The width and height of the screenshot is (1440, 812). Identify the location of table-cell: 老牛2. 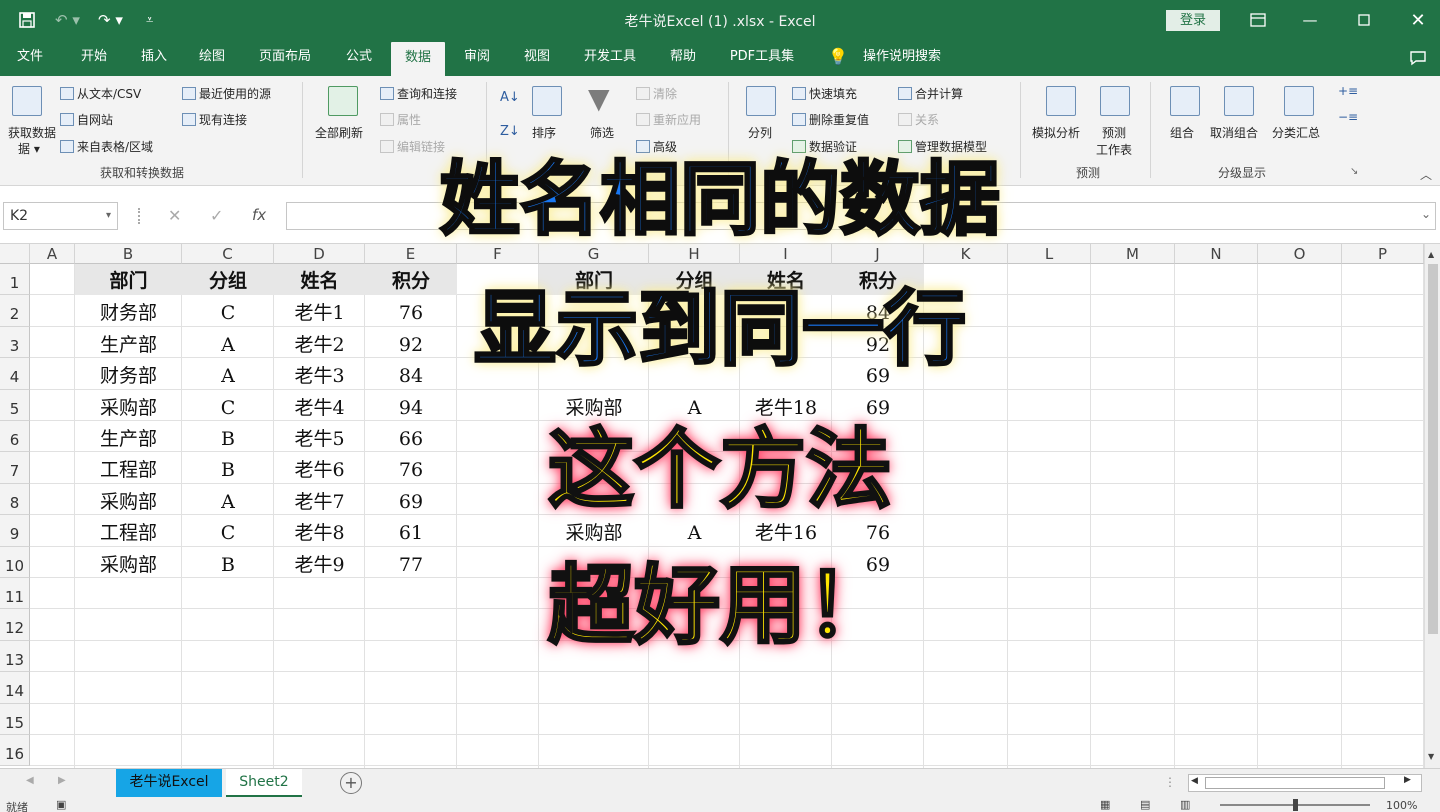
(319, 342).